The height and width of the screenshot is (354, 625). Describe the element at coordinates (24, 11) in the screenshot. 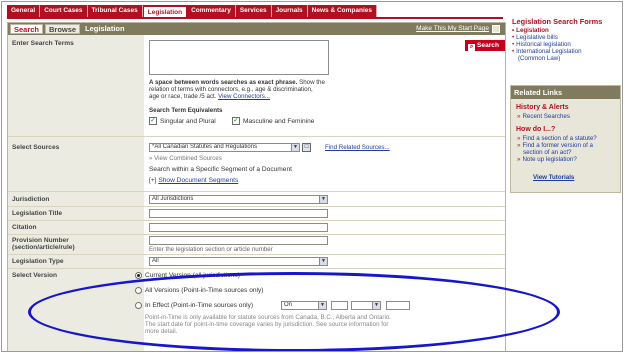

I see `tab-general: General` at that location.